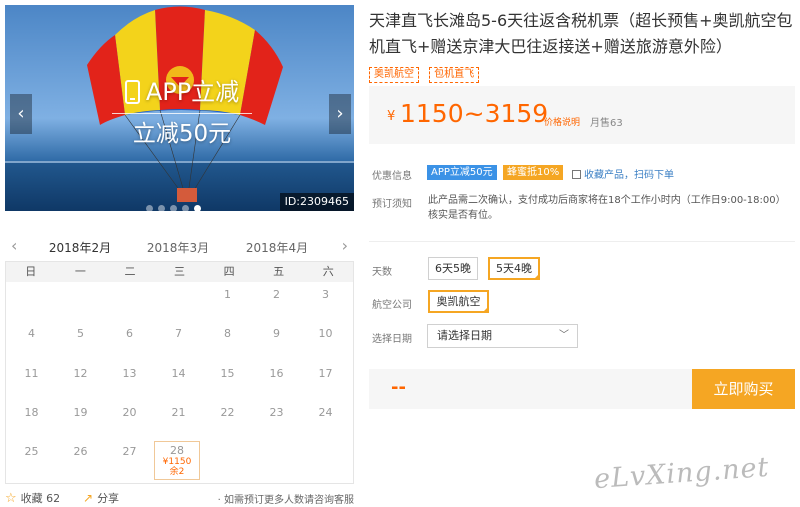 Image resolution: width=800 pixels, height=507 pixels. I want to click on chevron-left-icon: ‹, so click(14, 245).